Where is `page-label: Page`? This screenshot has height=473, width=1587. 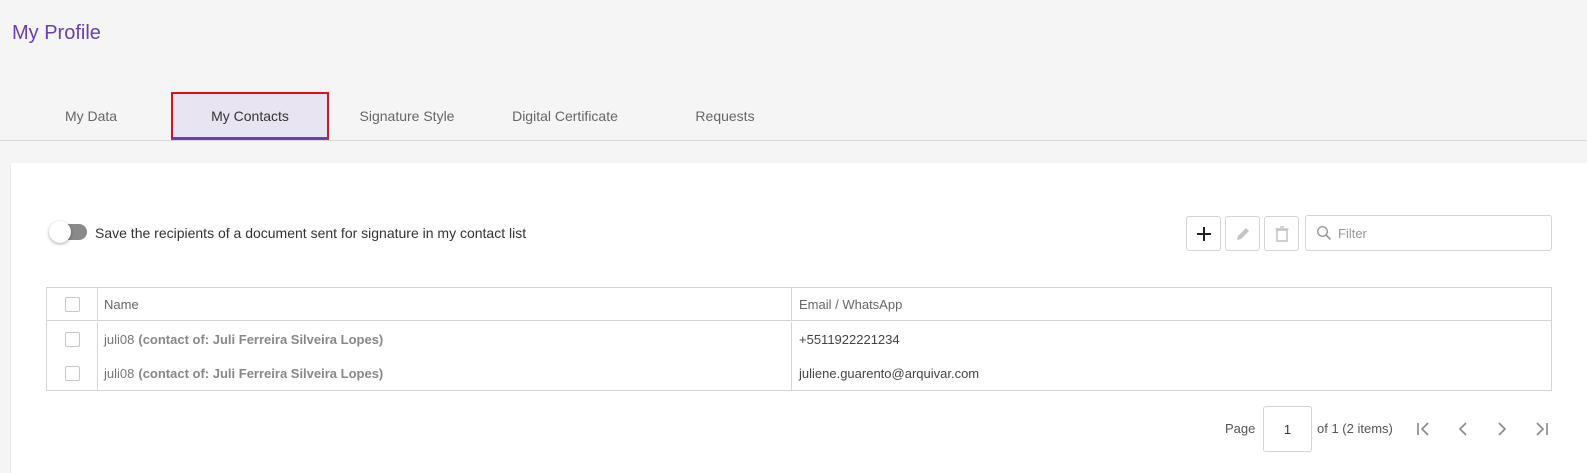
page-label: Page is located at coordinates (1240, 428).